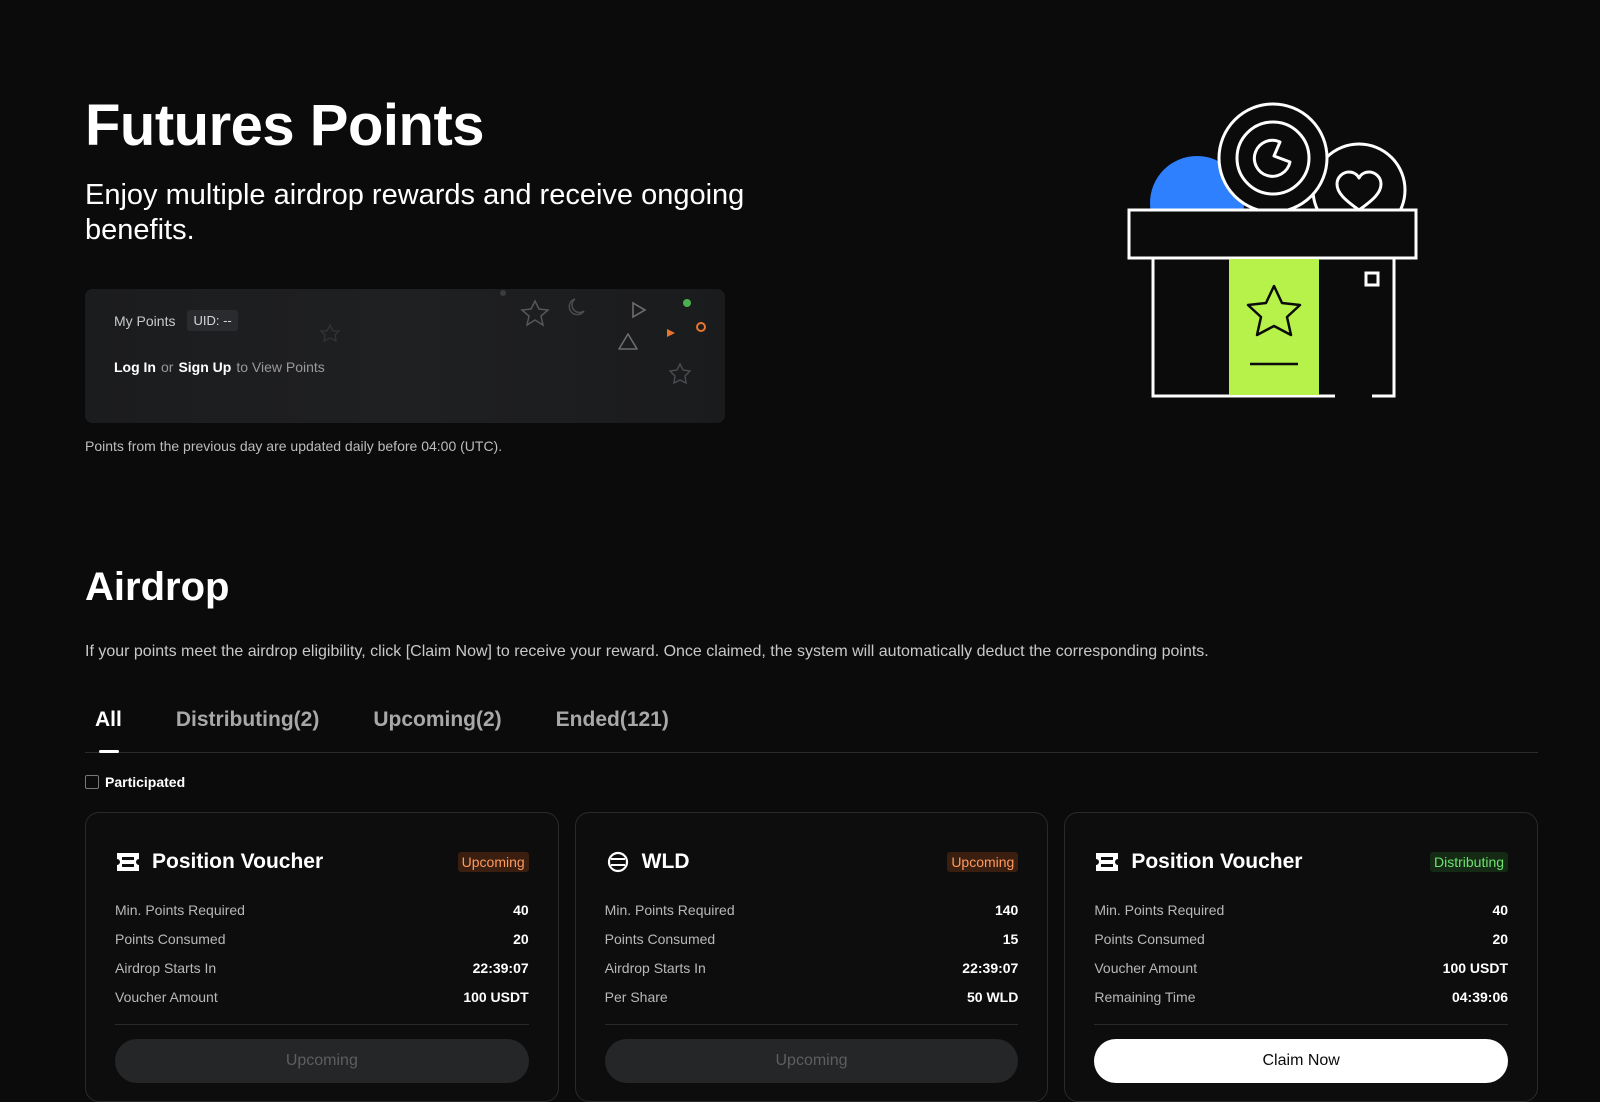 This screenshot has height=1102, width=1600. I want to click on row-value: 140, so click(1006, 909).